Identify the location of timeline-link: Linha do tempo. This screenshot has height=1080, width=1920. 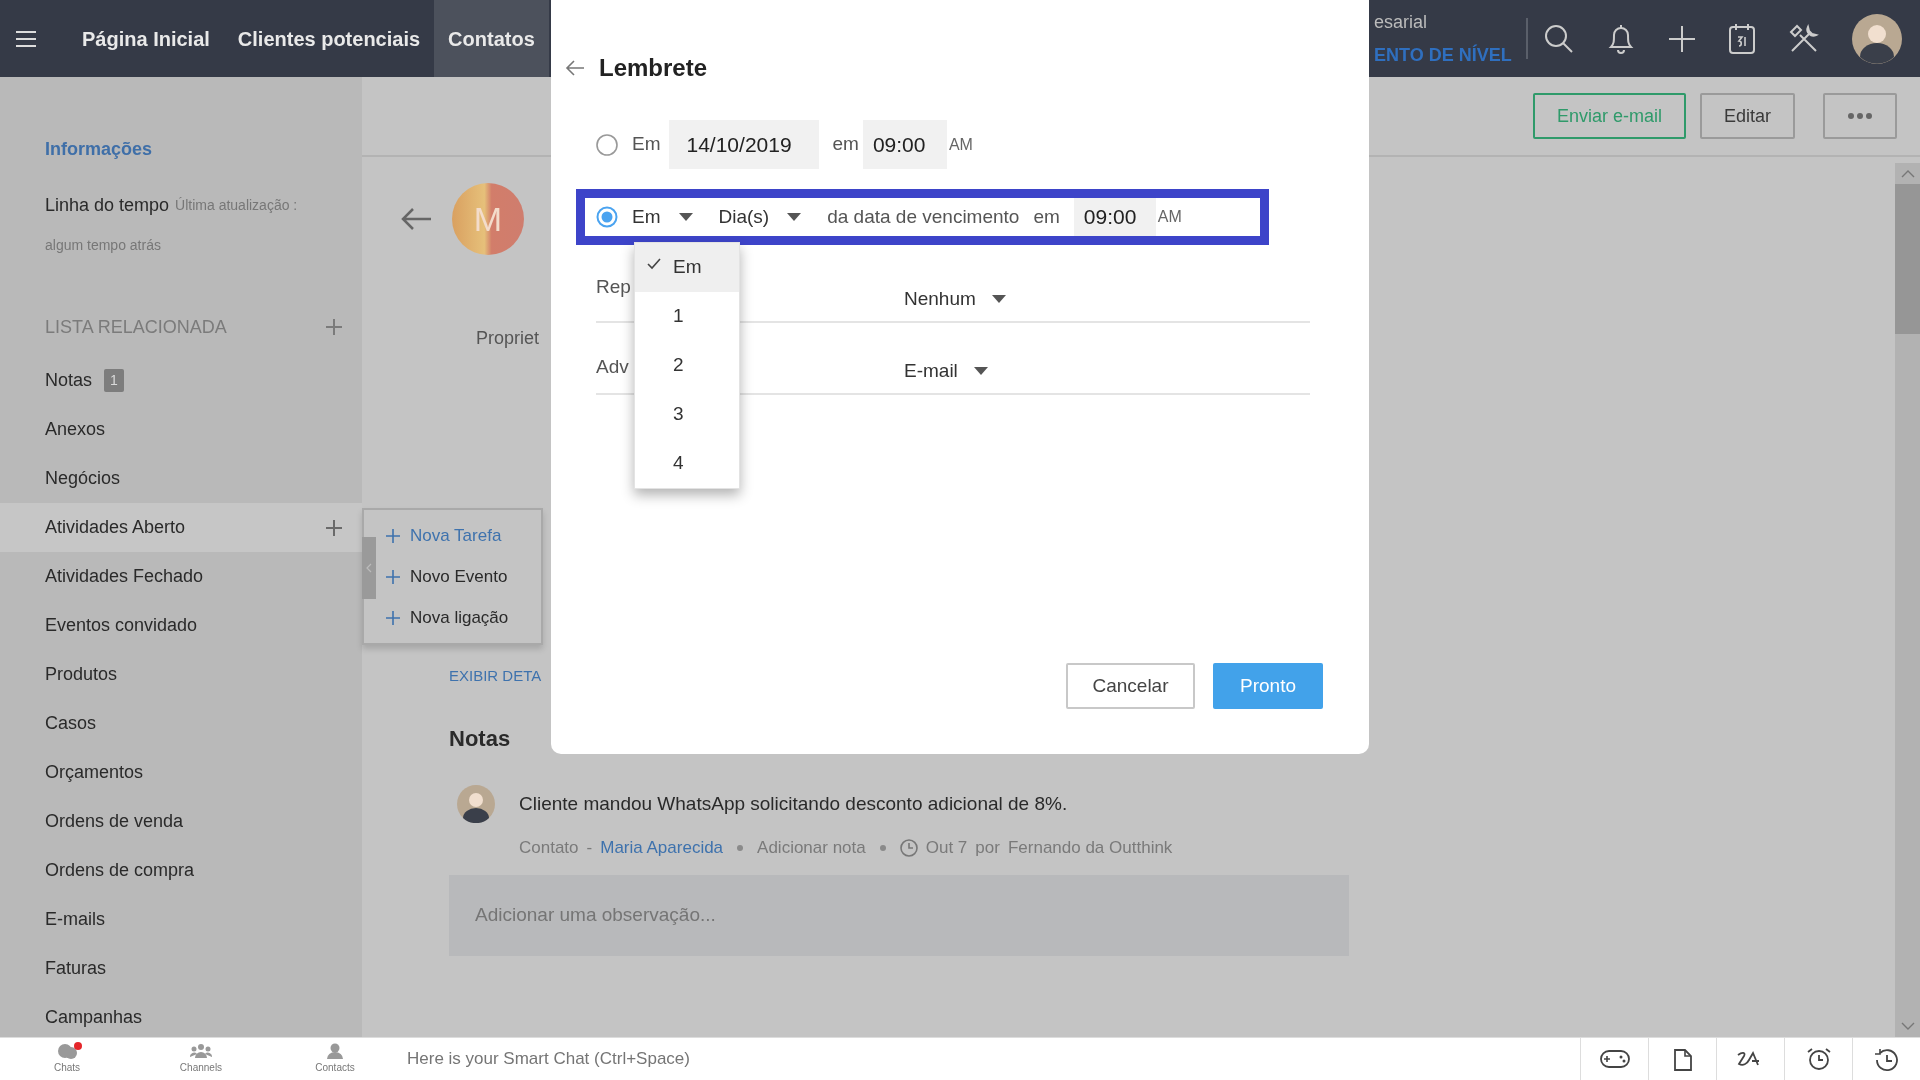
(107, 205).